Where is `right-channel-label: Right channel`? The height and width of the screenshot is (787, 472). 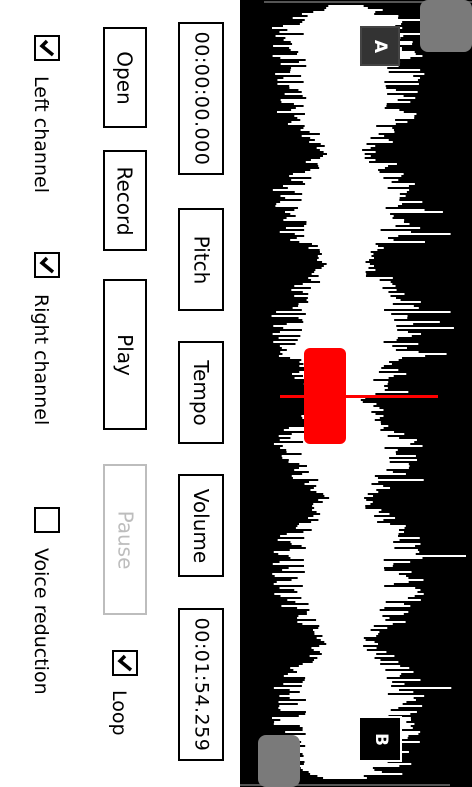
right-channel-label: Right channel is located at coordinates (41, 360).